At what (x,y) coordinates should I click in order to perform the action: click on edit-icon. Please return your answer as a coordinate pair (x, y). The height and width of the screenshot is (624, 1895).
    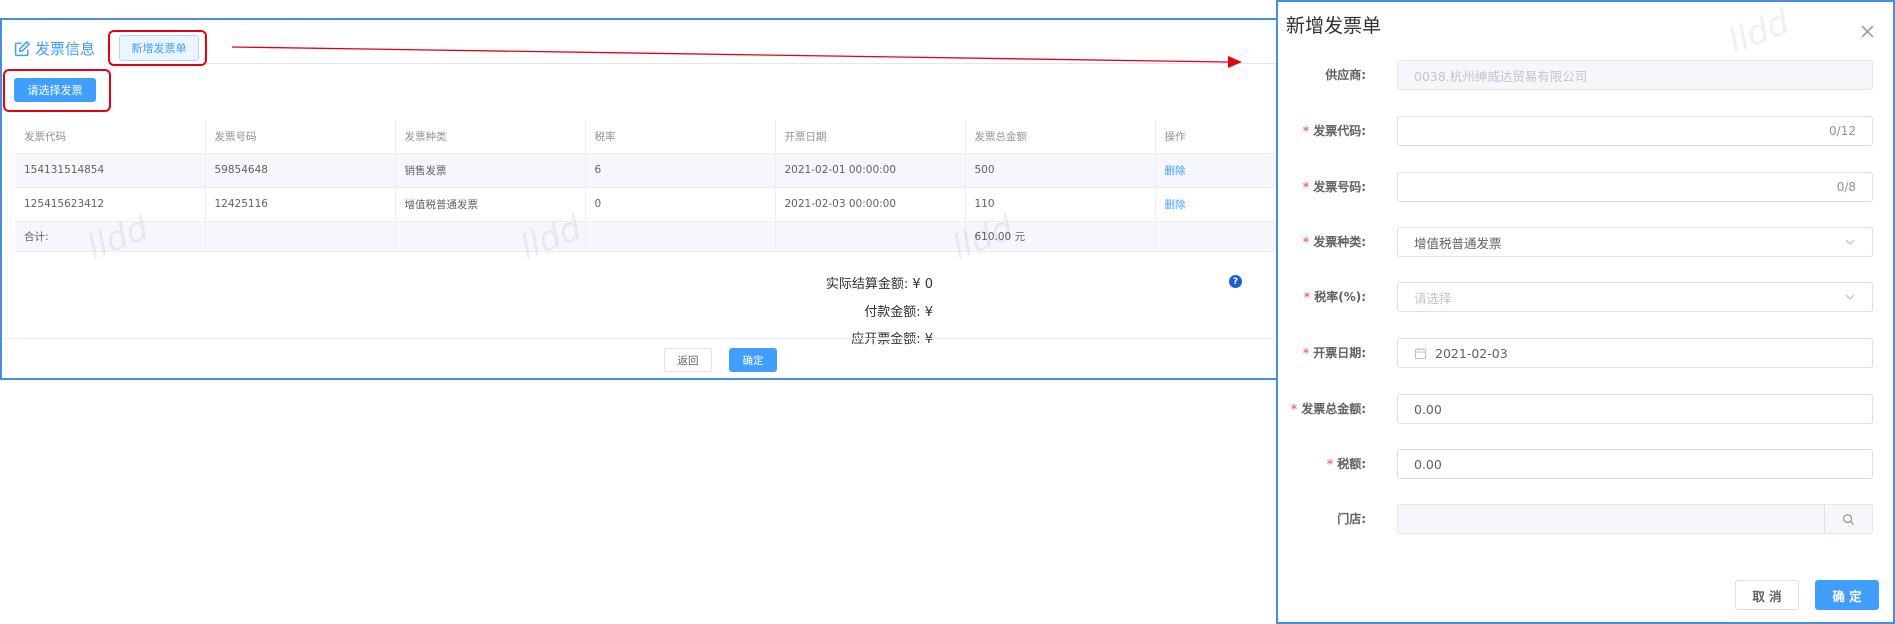
    Looking at the image, I should click on (22, 48).